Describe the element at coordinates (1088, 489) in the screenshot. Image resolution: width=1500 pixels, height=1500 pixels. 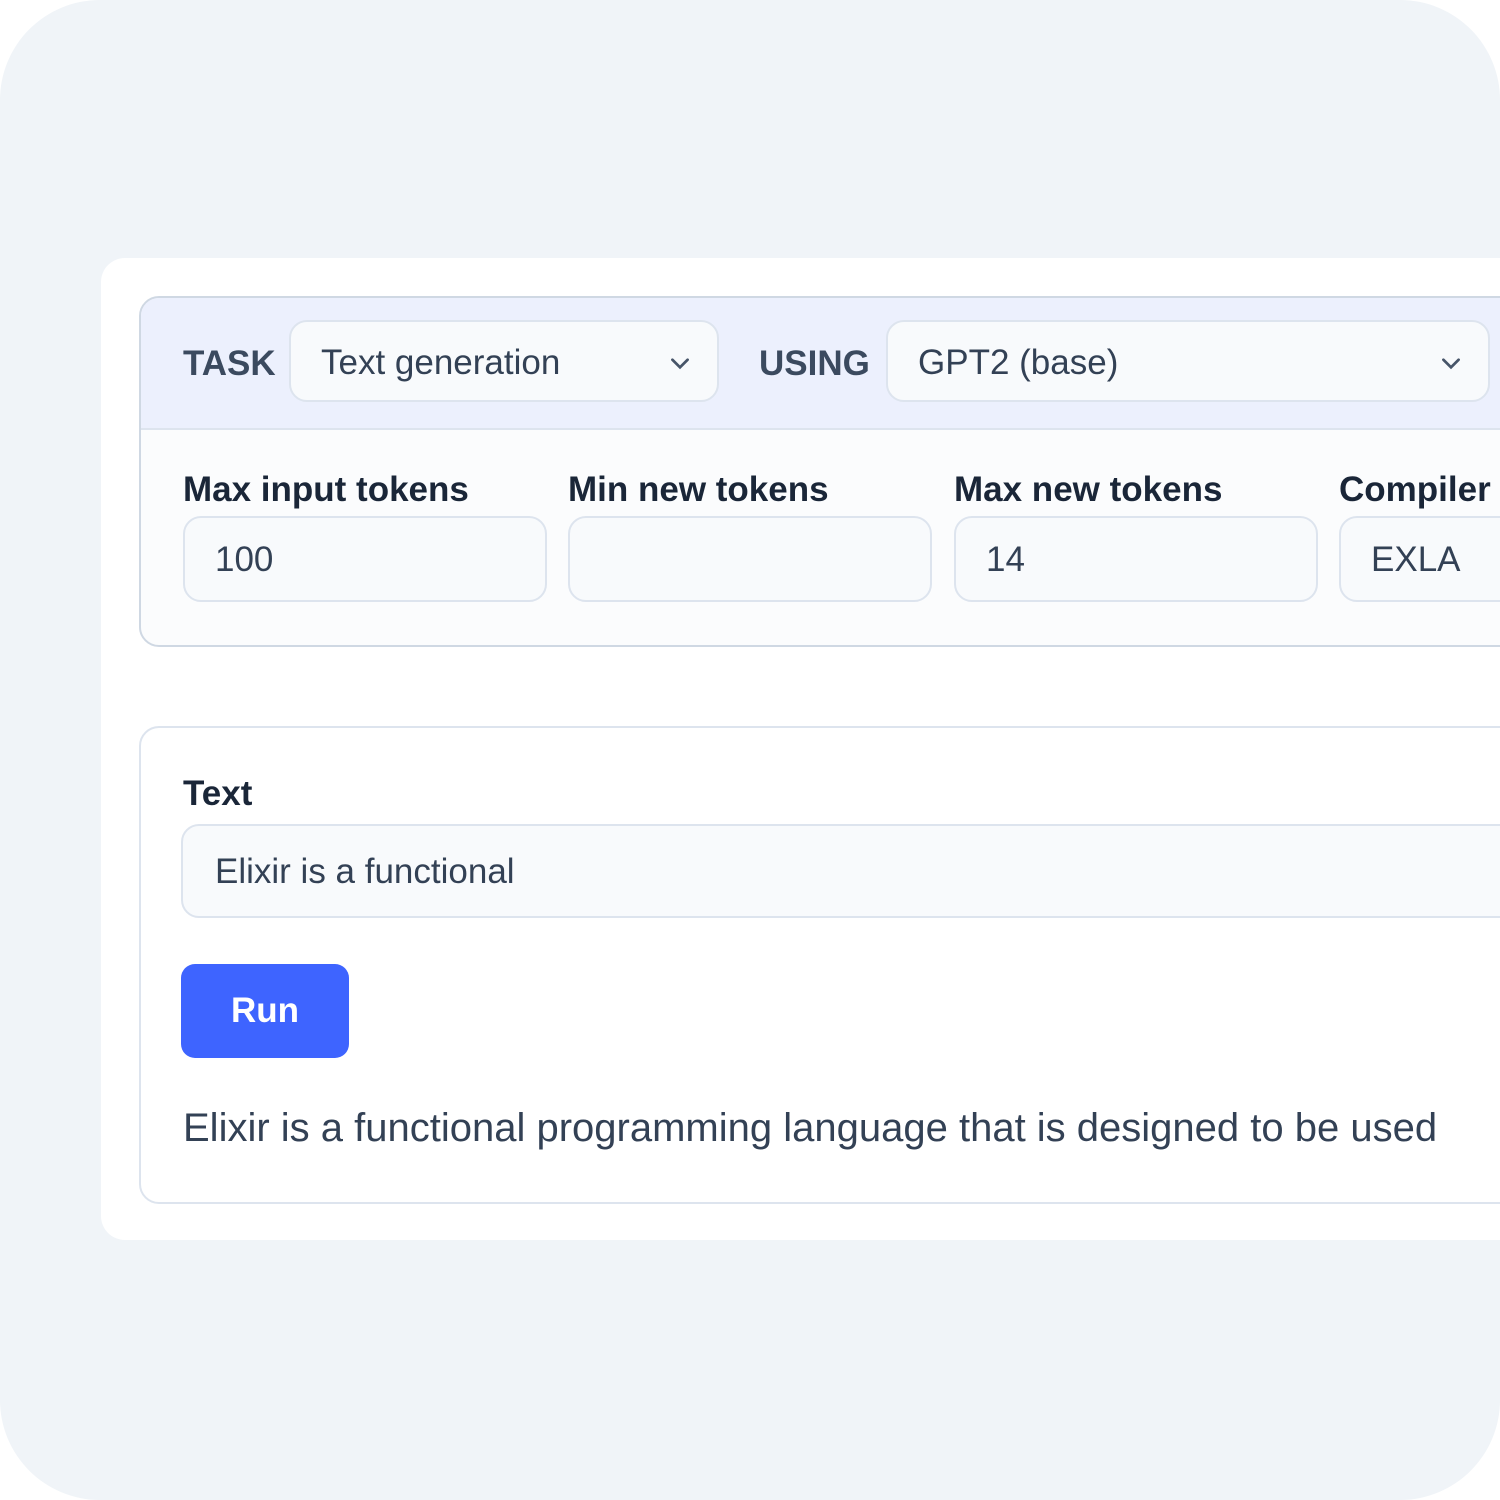
I see `max-new-tokens-label: Max new tokens` at that location.